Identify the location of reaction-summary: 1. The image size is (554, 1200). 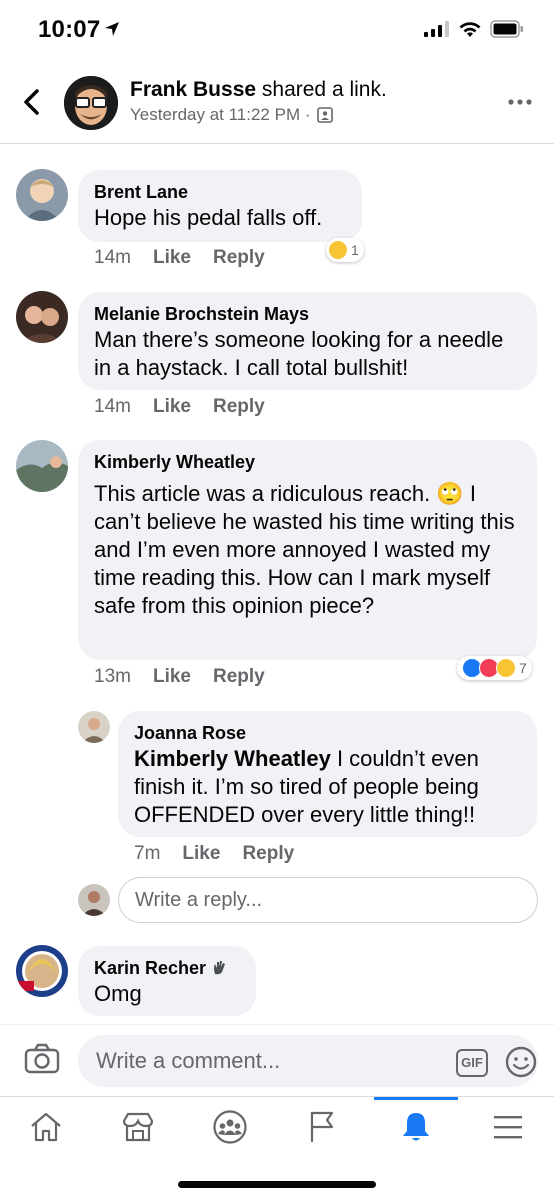
(345, 250).